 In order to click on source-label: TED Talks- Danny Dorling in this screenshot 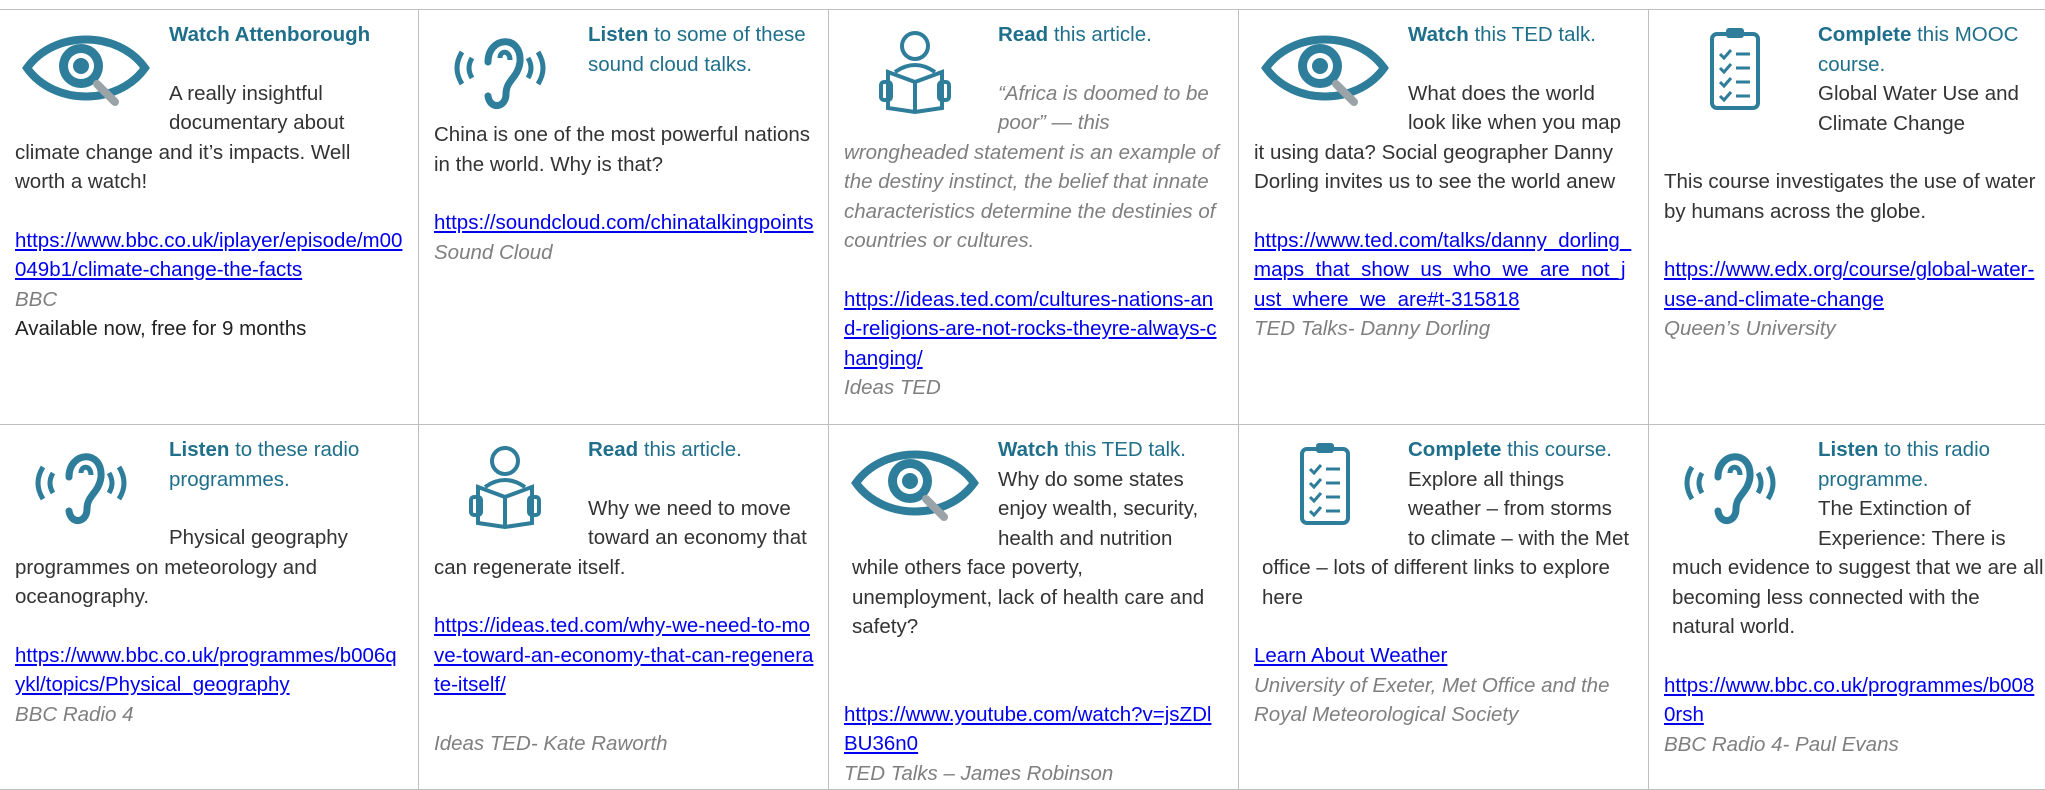, I will do `click(1372, 328)`.